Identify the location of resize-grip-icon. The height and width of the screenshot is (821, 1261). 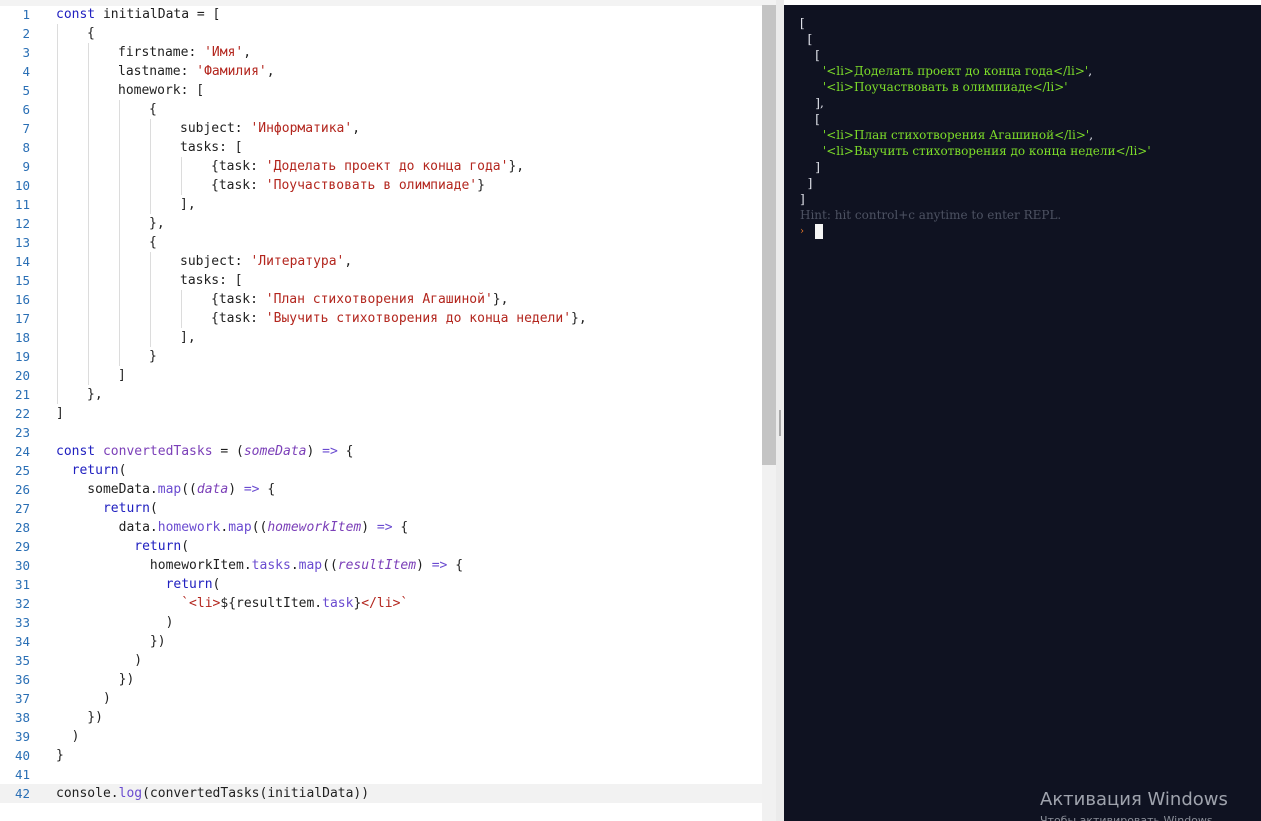
(780, 423).